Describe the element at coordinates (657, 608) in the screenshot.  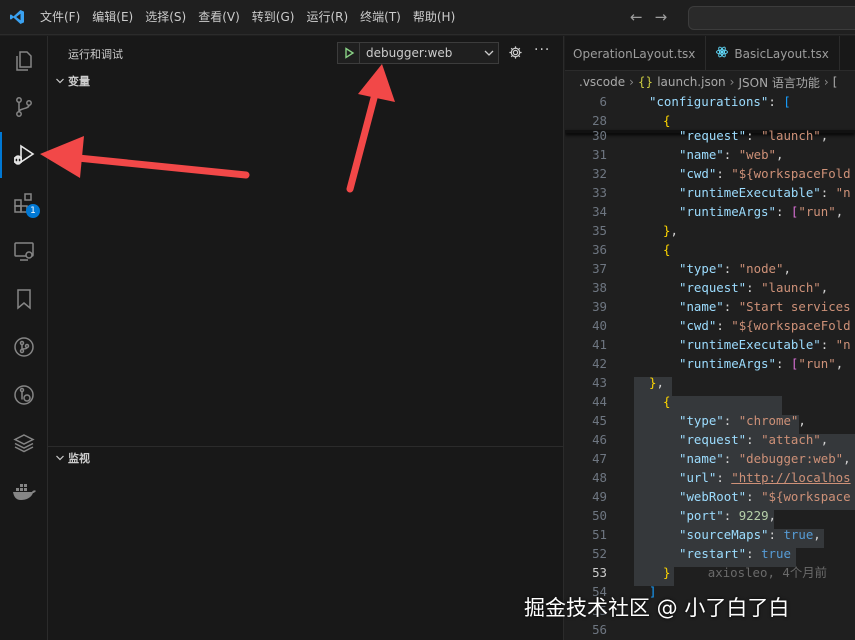
I see `watermark: 掘金技术社区 @ 小了白了白` at that location.